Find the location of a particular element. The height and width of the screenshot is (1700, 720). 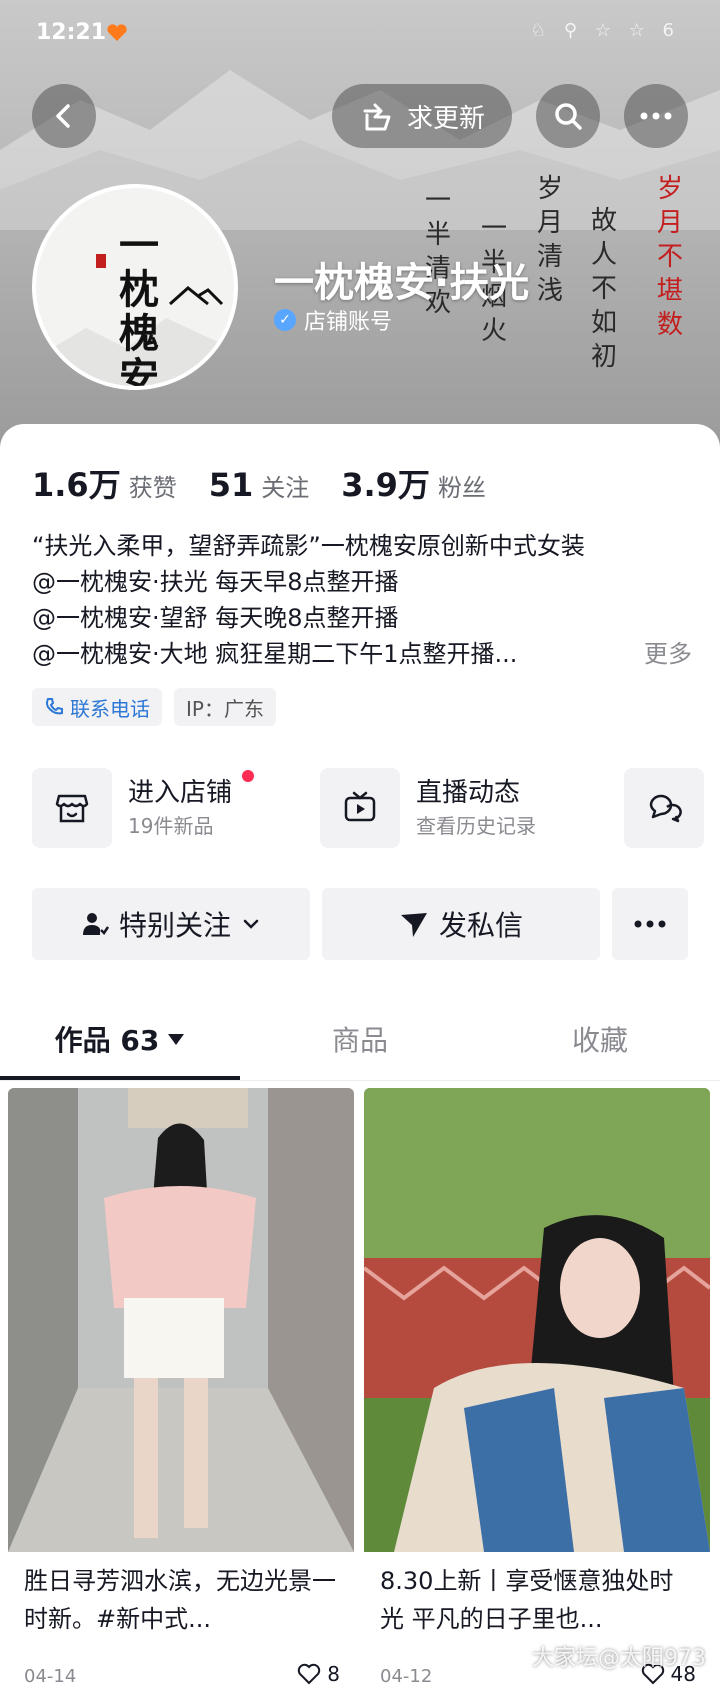

avatar: 一枕槐安 is located at coordinates (135, 287).